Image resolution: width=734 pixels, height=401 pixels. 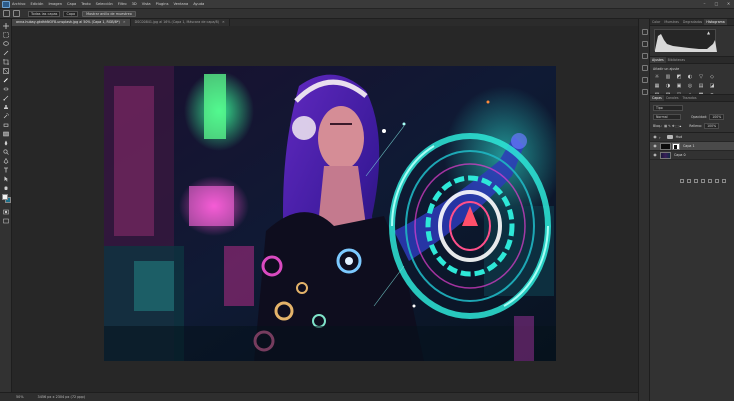 What do you see at coordinates (36, 4) in the screenshot?
I see `menu-edicion: Edición` at bounding box center [36, 4].